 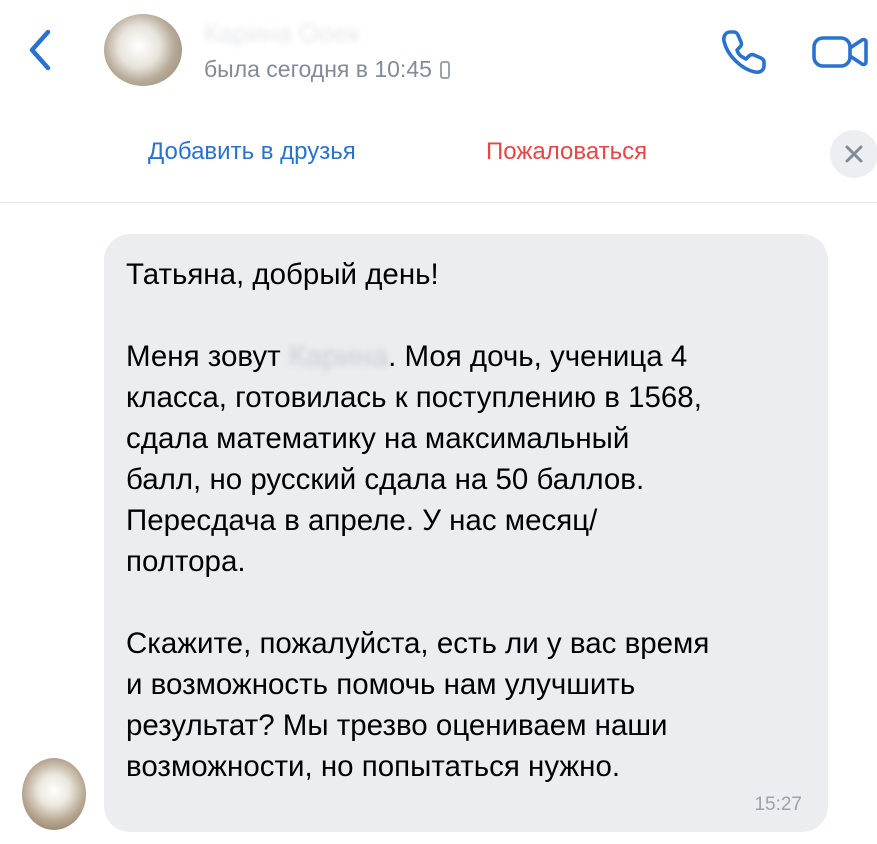 I want to click on chat-header: Карина Ооек была сегодня в 10:45, so click(x=438, y=52).